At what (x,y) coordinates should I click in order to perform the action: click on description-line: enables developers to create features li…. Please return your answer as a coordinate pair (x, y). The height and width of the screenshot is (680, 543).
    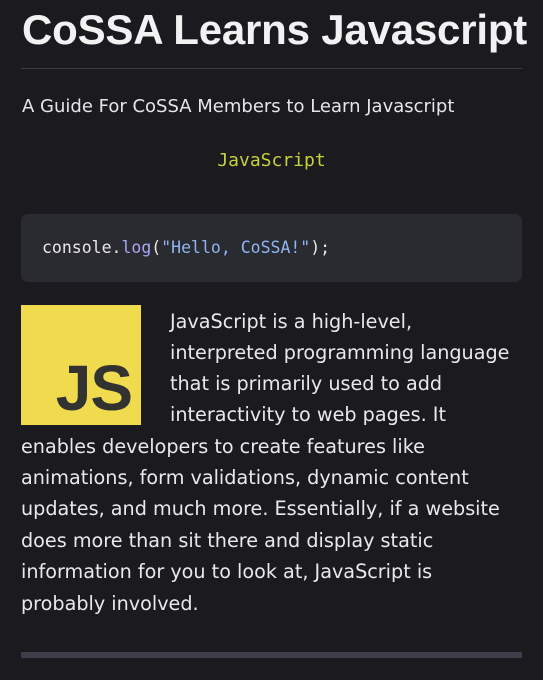
    Looking at the image, I should click on (223, 446).